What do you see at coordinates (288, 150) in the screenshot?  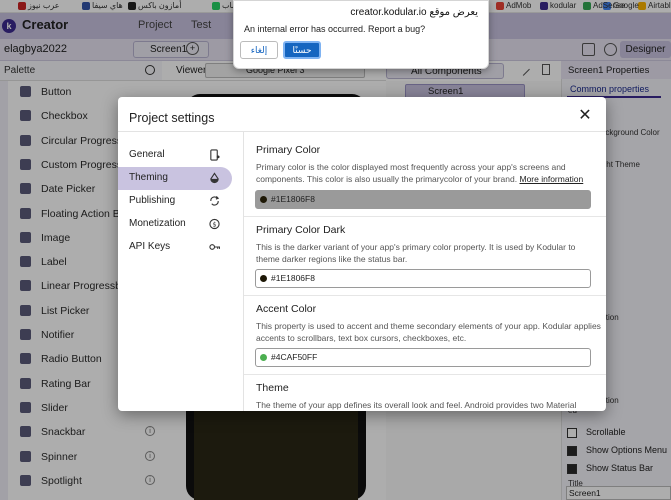 I see `section-title-primary-color: Primary Color` at bounding box center [288, 150].